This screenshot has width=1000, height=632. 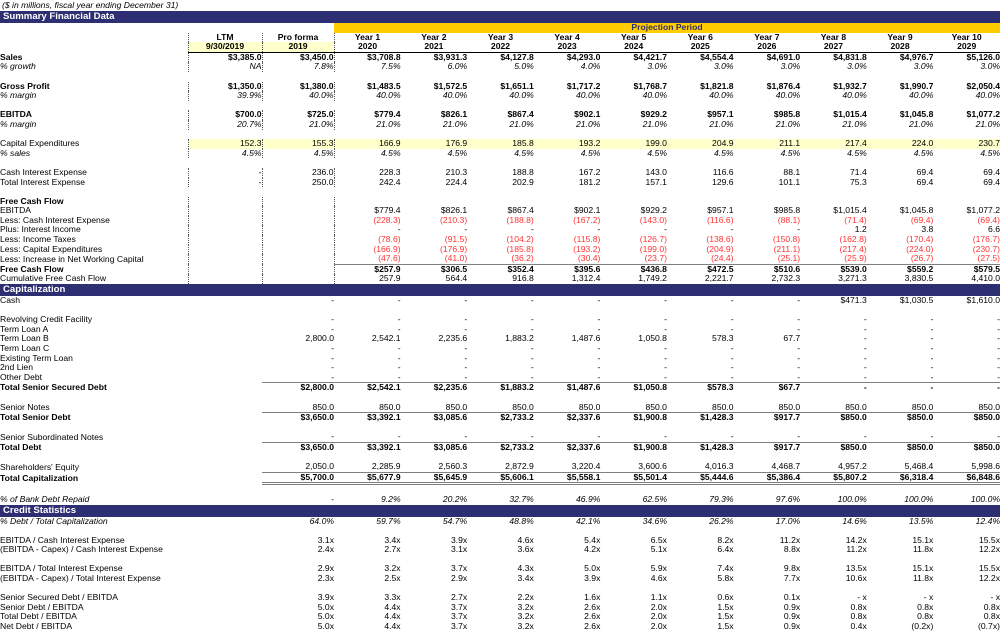 What do you see at coordinates (900, 259) in the screenshot?
I see `value-cell: (26.7)` at bounding box center [900, 259].